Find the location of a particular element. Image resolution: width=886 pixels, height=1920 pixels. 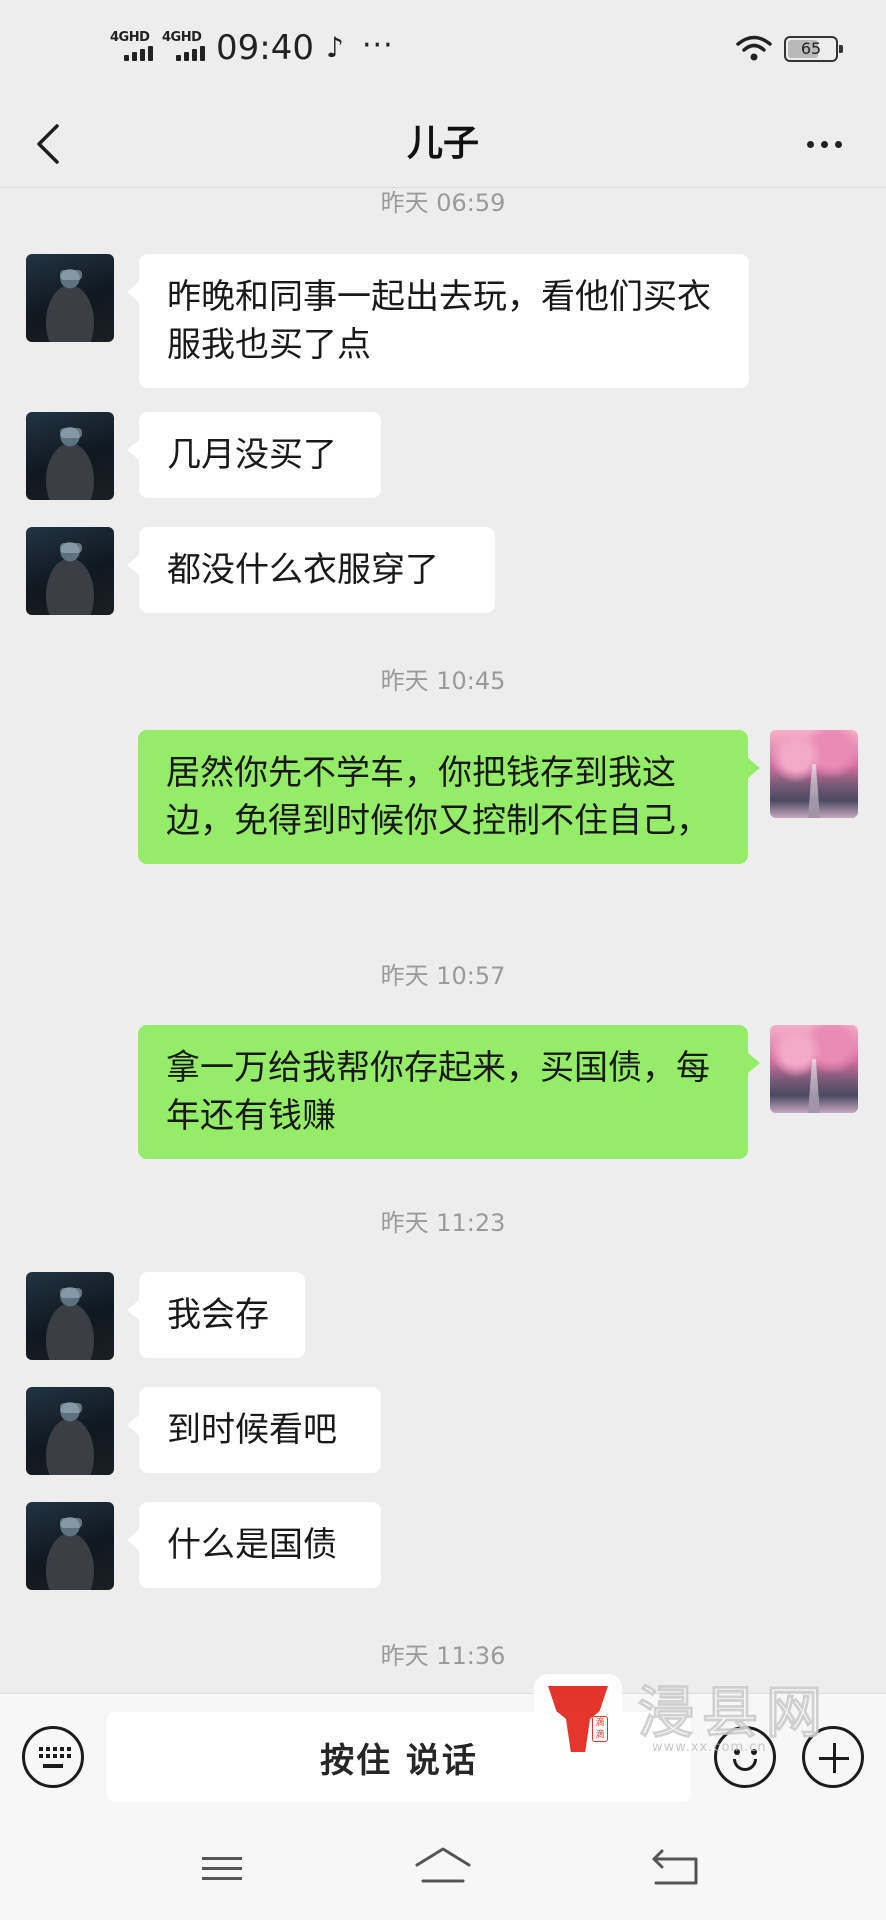

watermark-text: 浸县网 is located at coordinates (734, 1714).